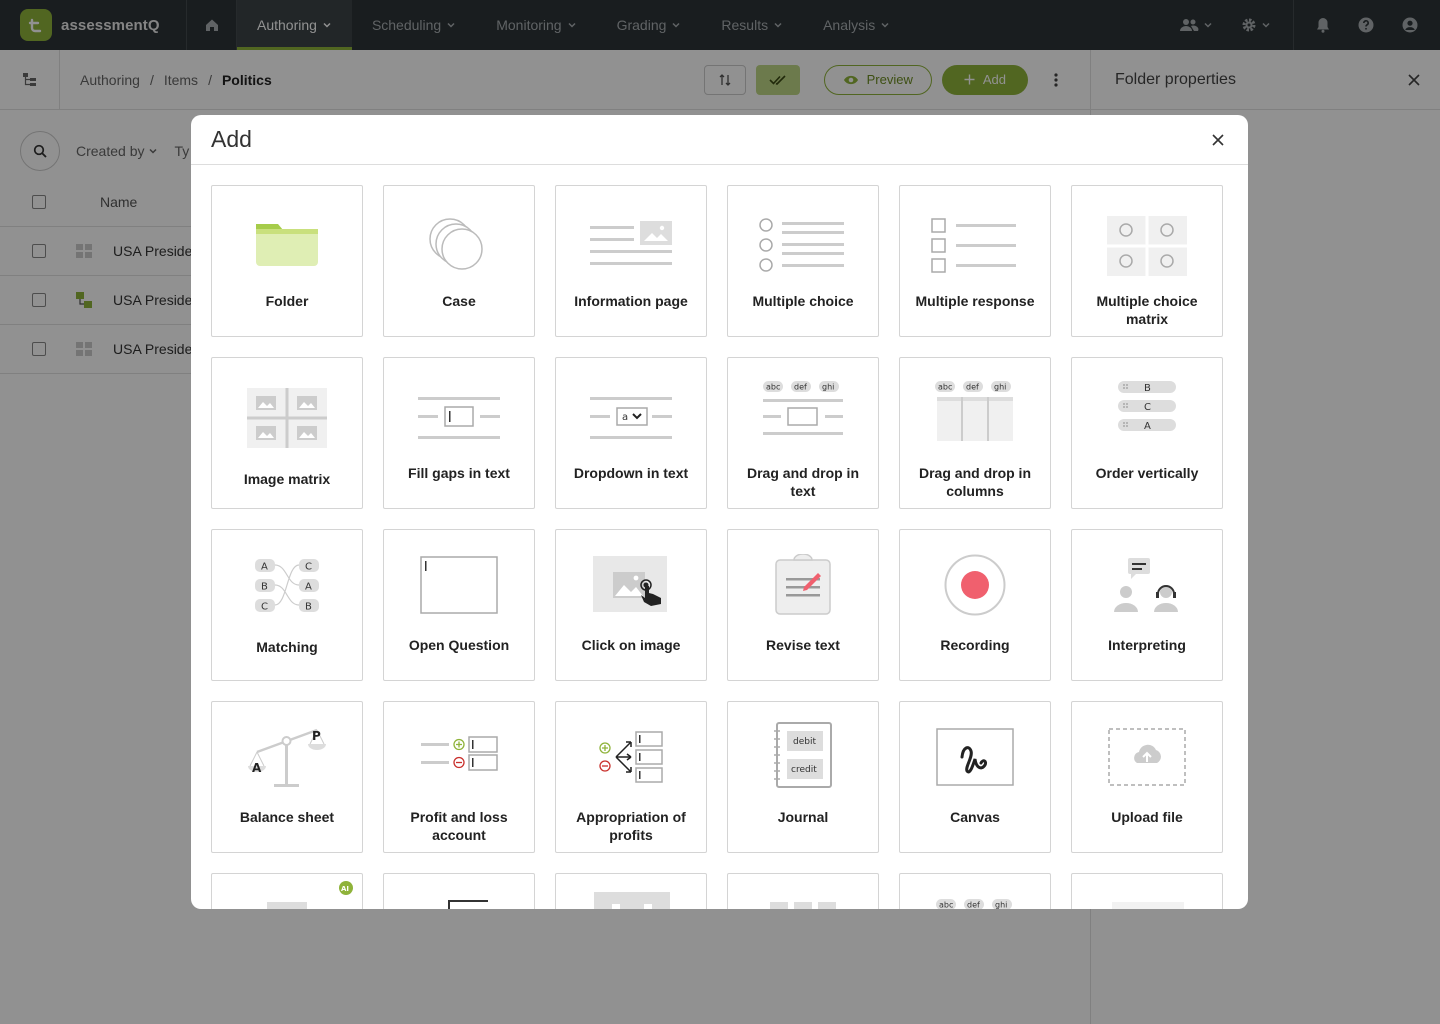  What do you see at coordinates (287, 647) in the screenshot?
I see `item-type-label: Matching` at bounding box center [287, 647].